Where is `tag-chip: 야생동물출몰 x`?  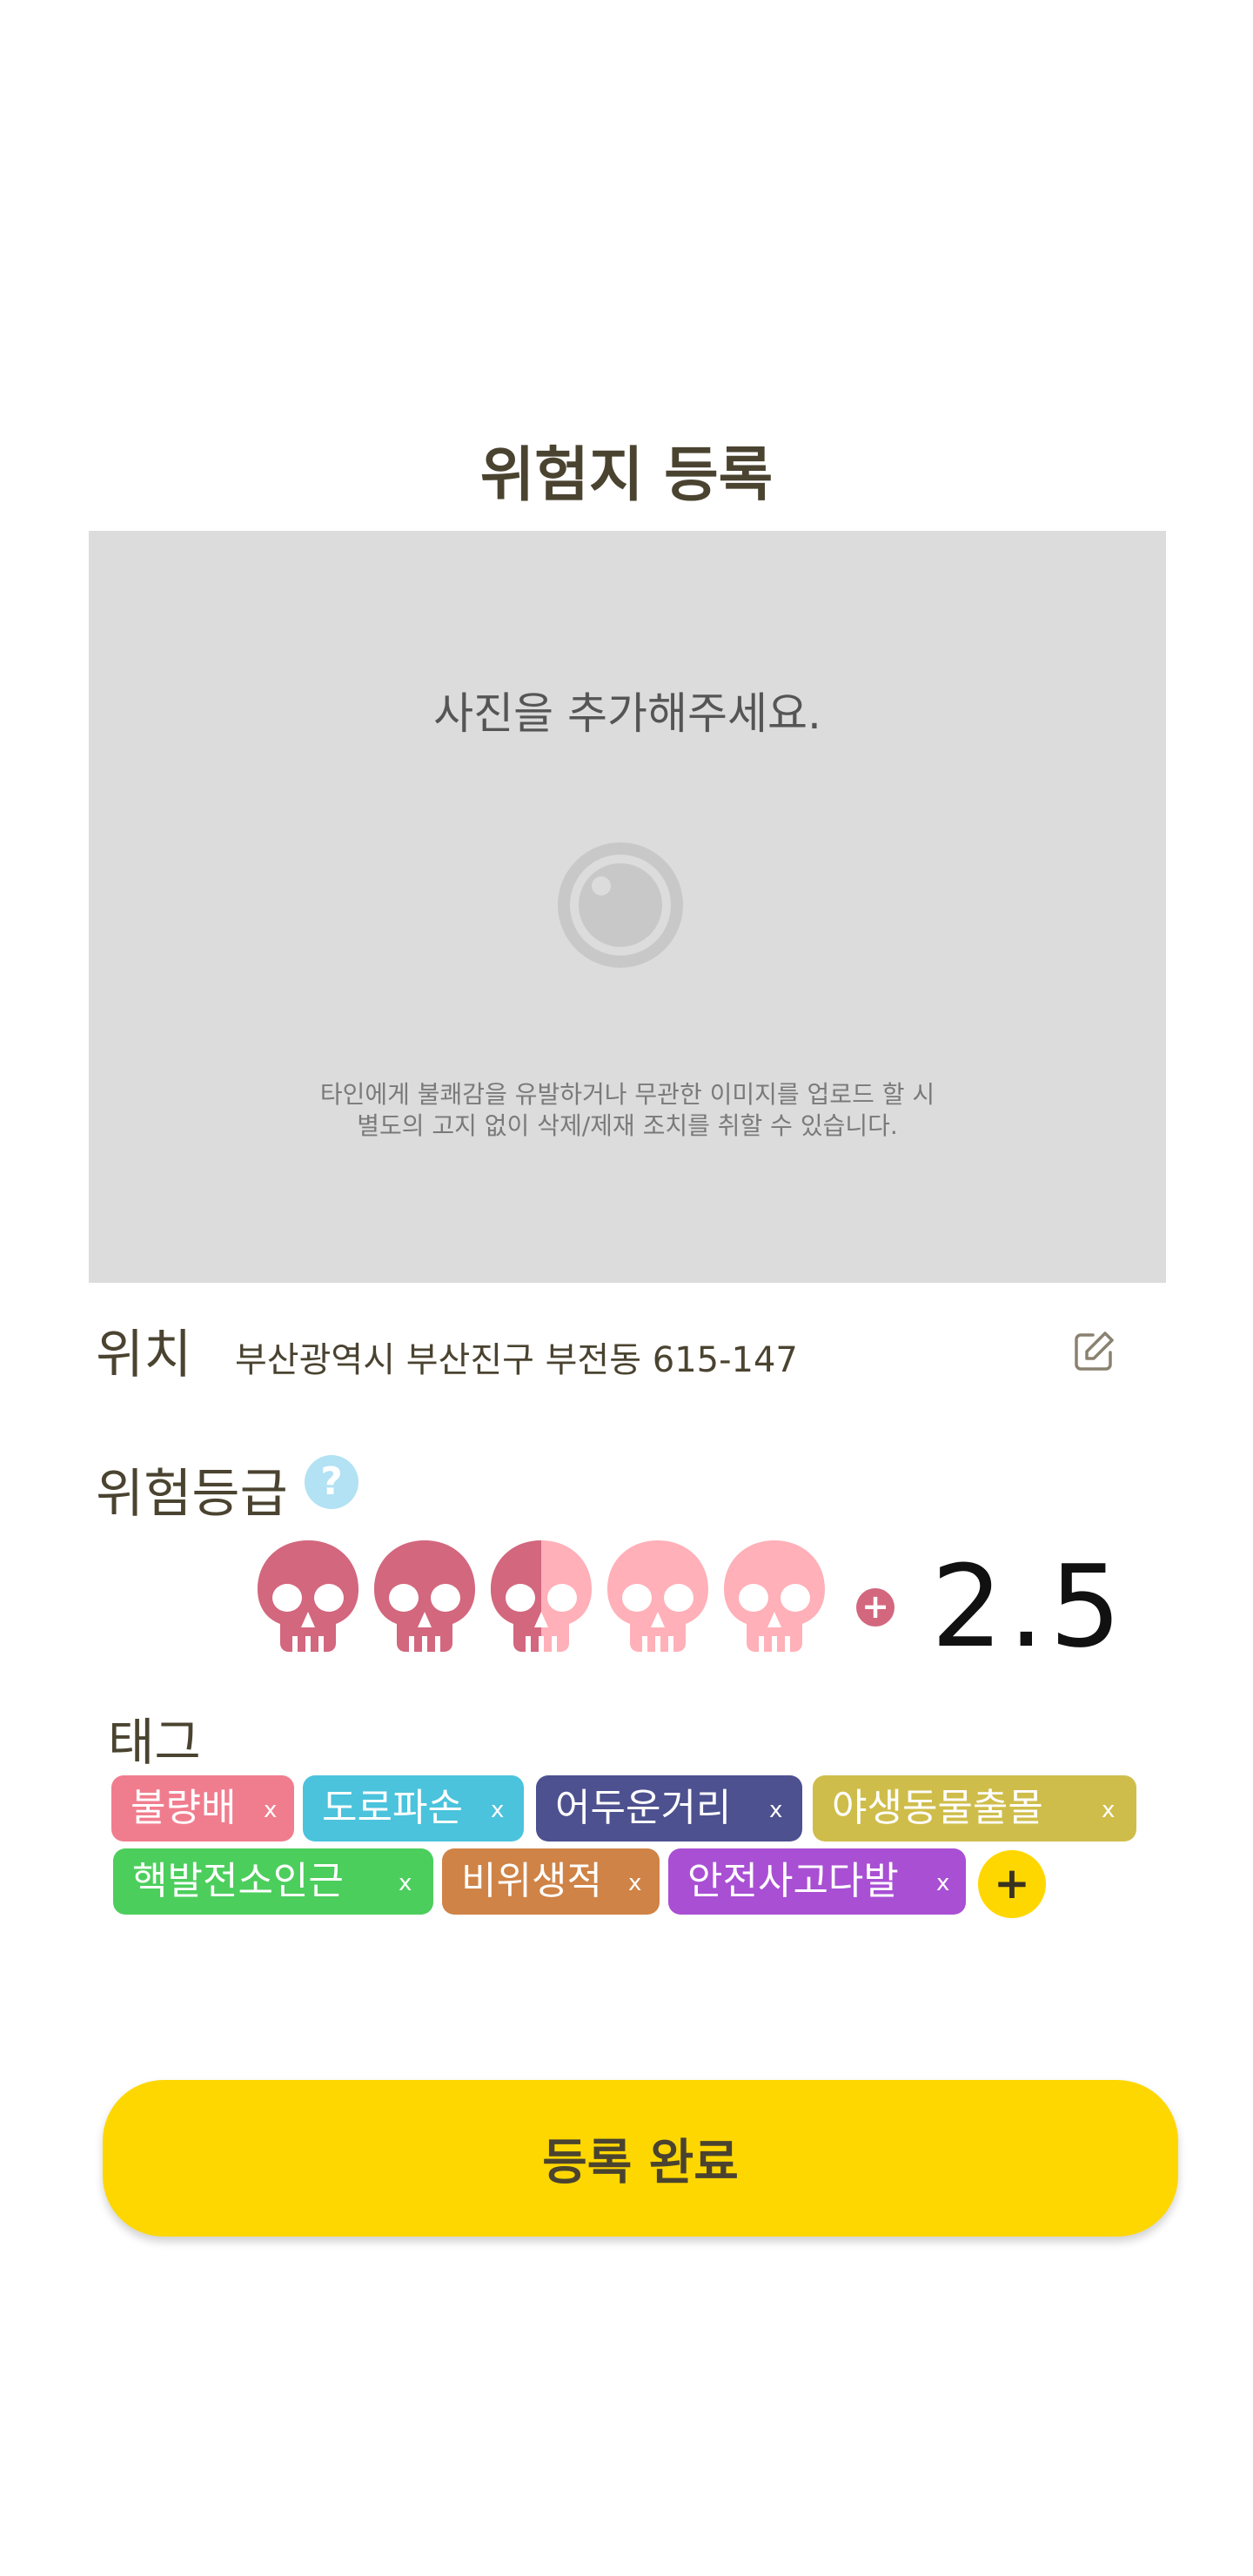 tag-chip: 야생동물출몰 x is located at coordinates (974, 1808).